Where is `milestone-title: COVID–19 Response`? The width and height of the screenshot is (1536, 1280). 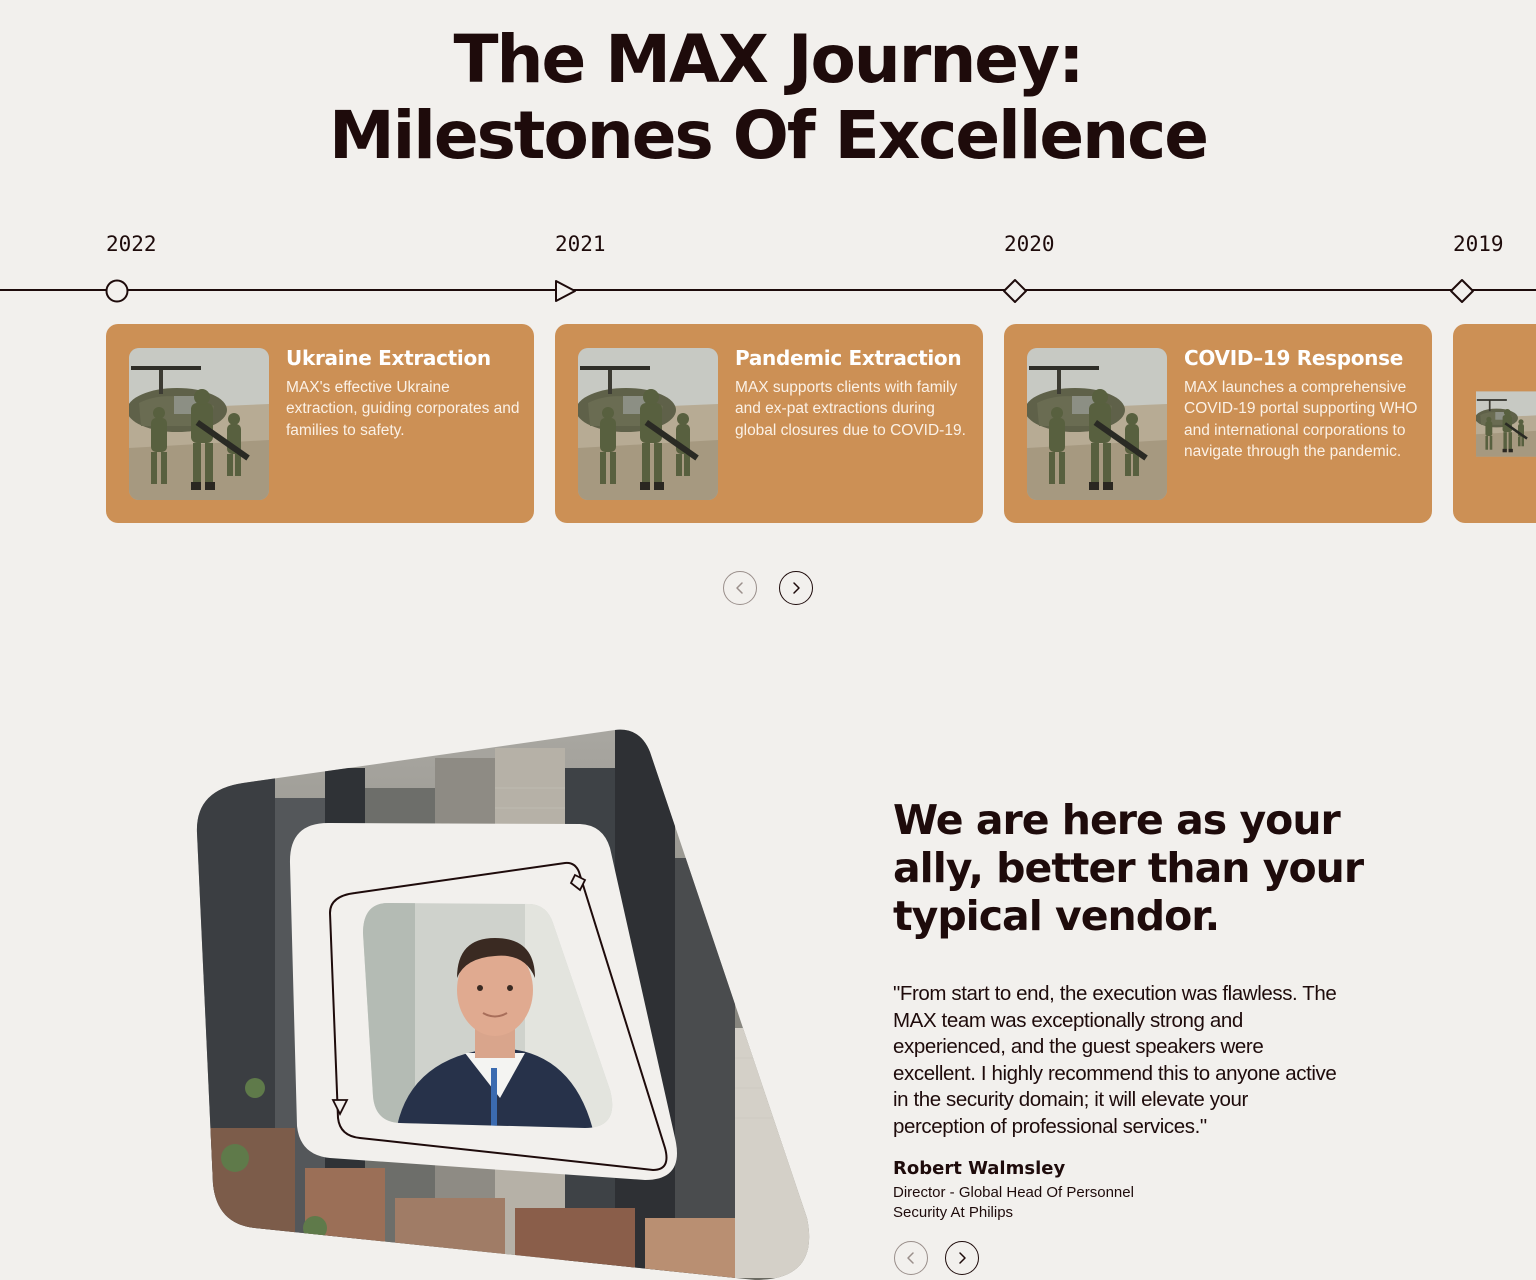 milestone-title: COVID–19 Response is located at coordinates (1293, 358).